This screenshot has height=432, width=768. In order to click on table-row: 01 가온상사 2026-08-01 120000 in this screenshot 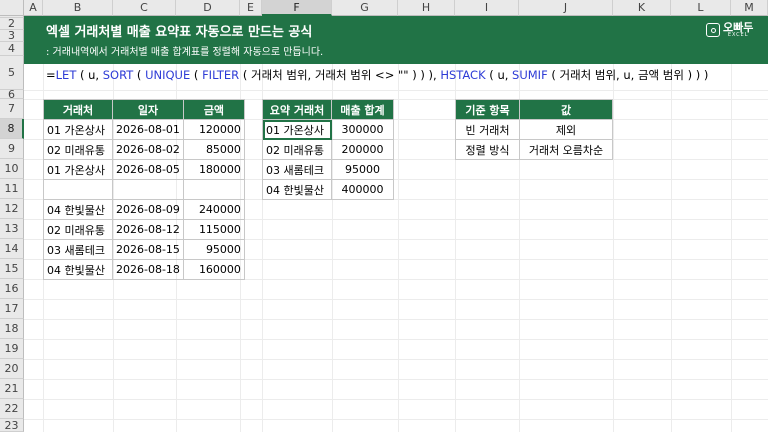, I will do `click(144, 129)`.